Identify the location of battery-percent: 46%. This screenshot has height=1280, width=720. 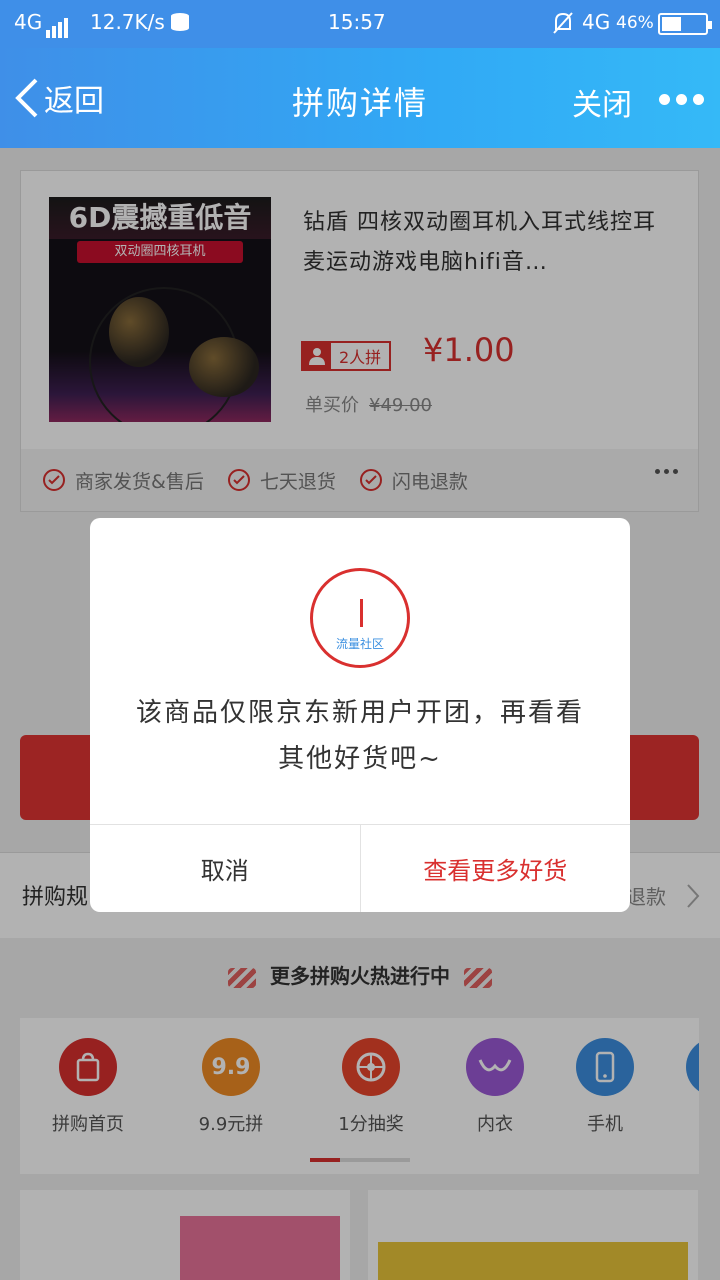
(635, 23).